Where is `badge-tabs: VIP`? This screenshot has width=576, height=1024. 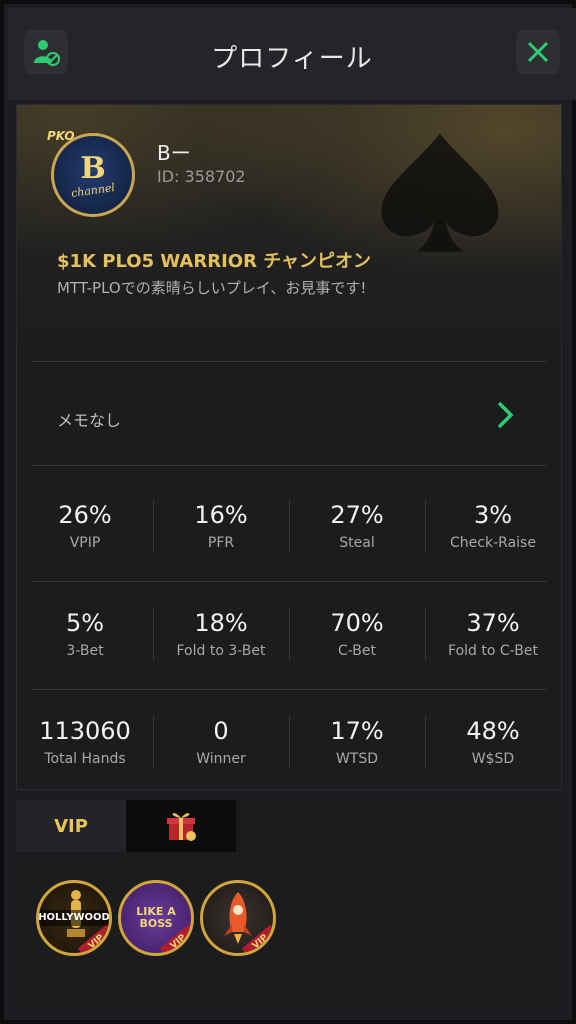 badge-tabs: VIP is located at coordinates (289, 826).